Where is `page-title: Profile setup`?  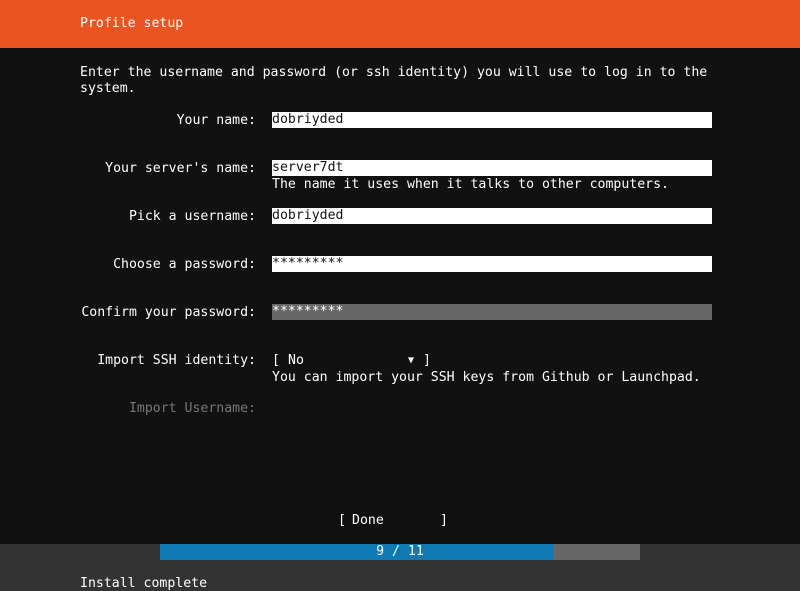
page-title: Profile setup is located at coordinates (132, 23).